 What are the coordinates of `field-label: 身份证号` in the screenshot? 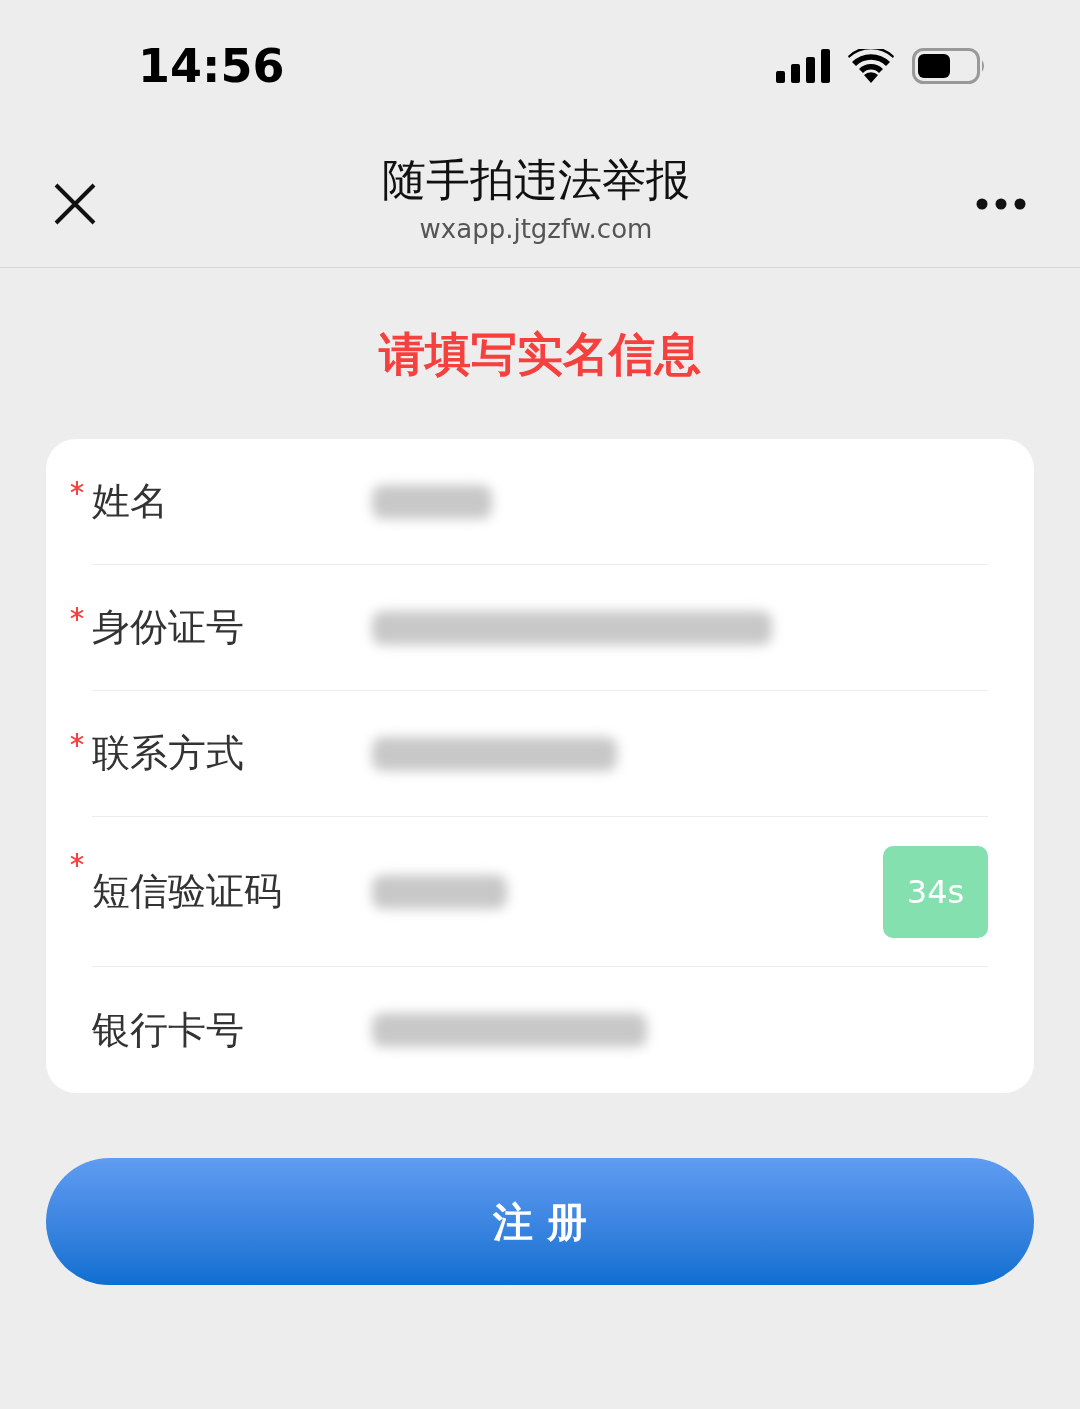 It's located at (168, 627).